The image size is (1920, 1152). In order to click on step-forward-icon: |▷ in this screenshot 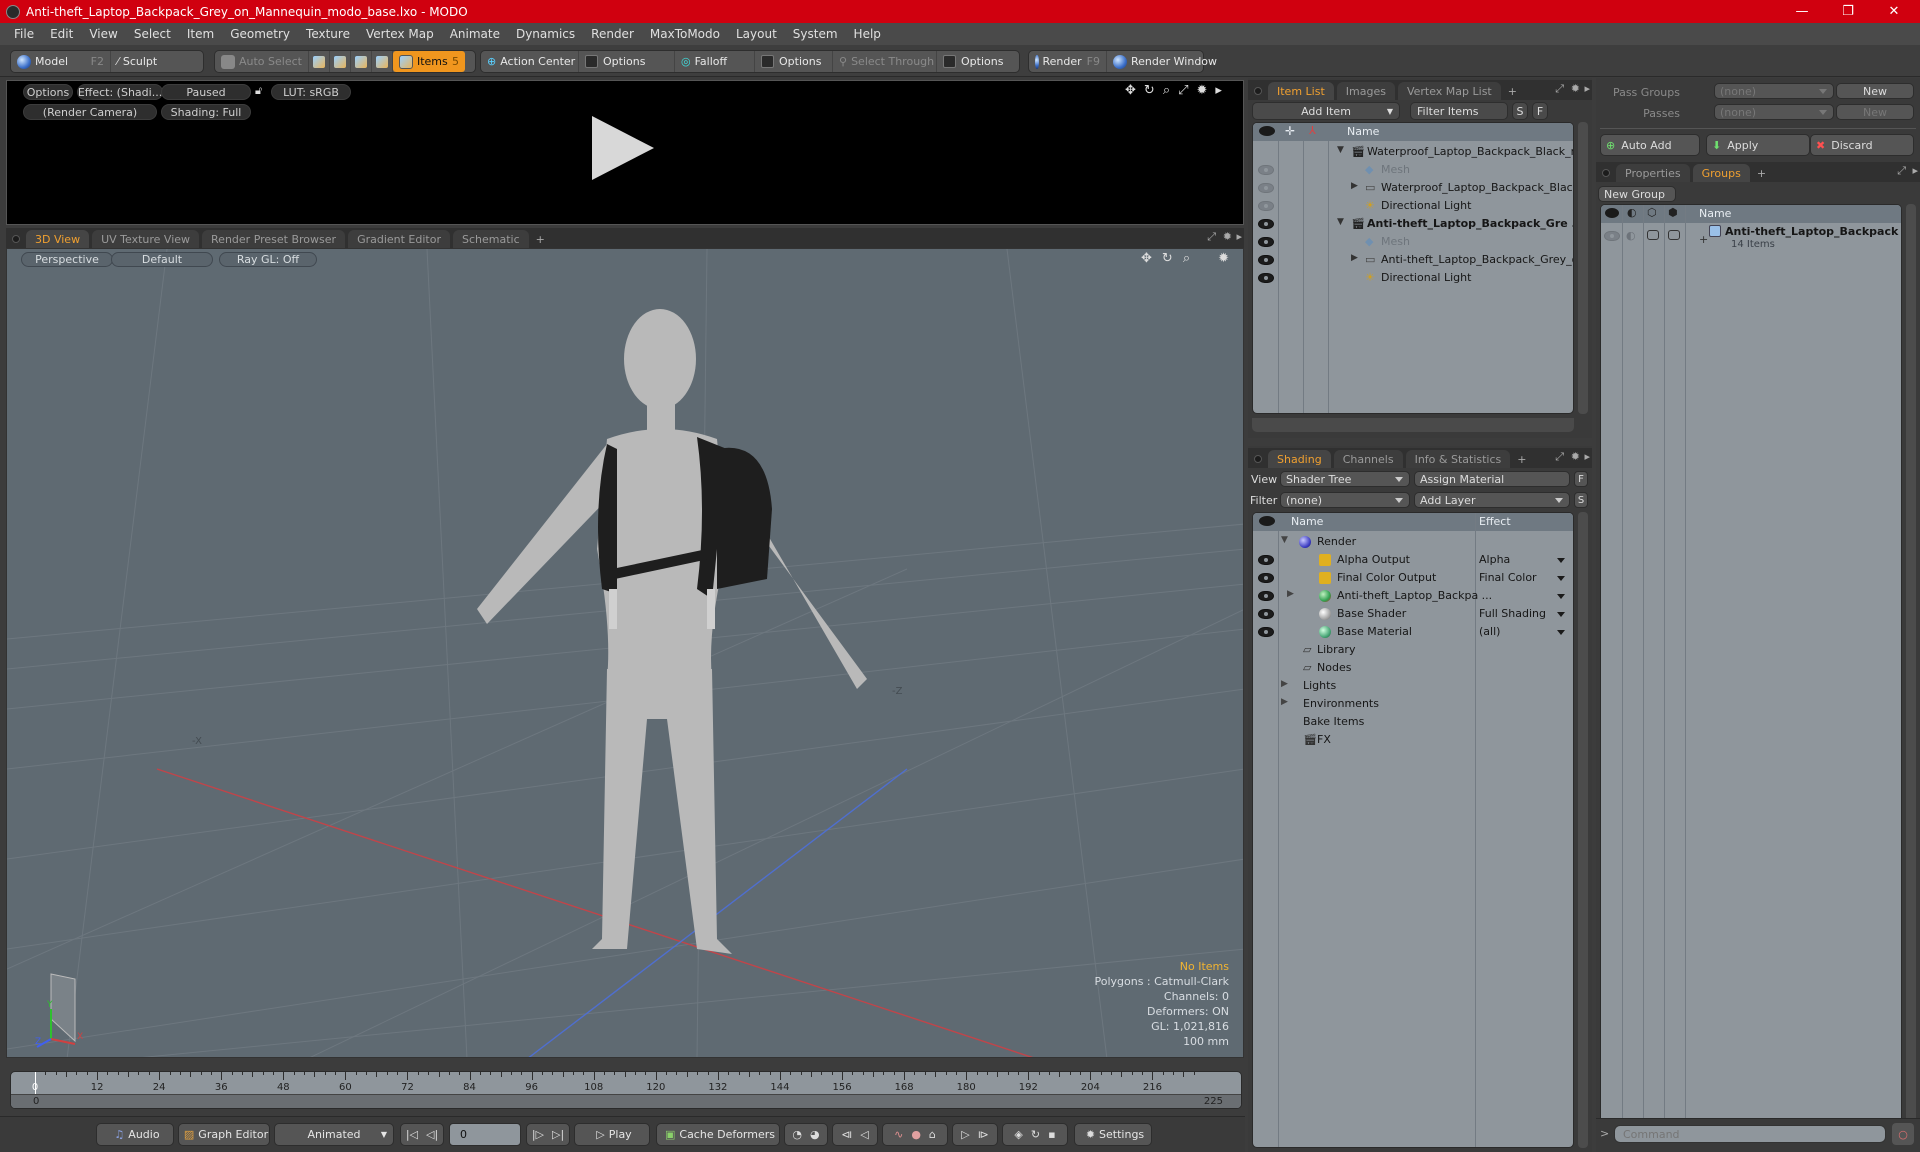, I will do `click(538, 1134)`.